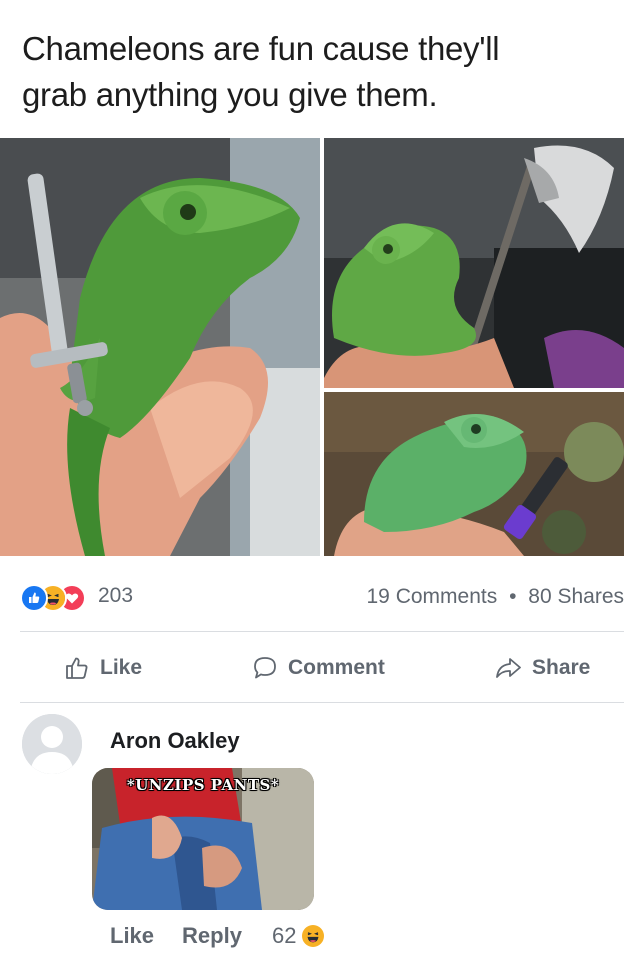 This screenshot has width=624, height=960. I want to click on comment-like-button: Like, so click(132, 936).